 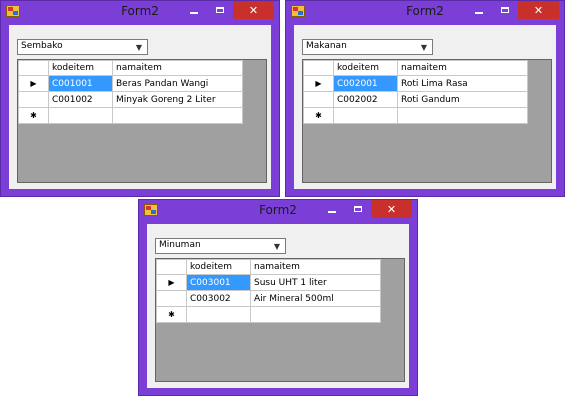 I want to click on category-combobox: Makanan ▼, so click(x=367, y=47).